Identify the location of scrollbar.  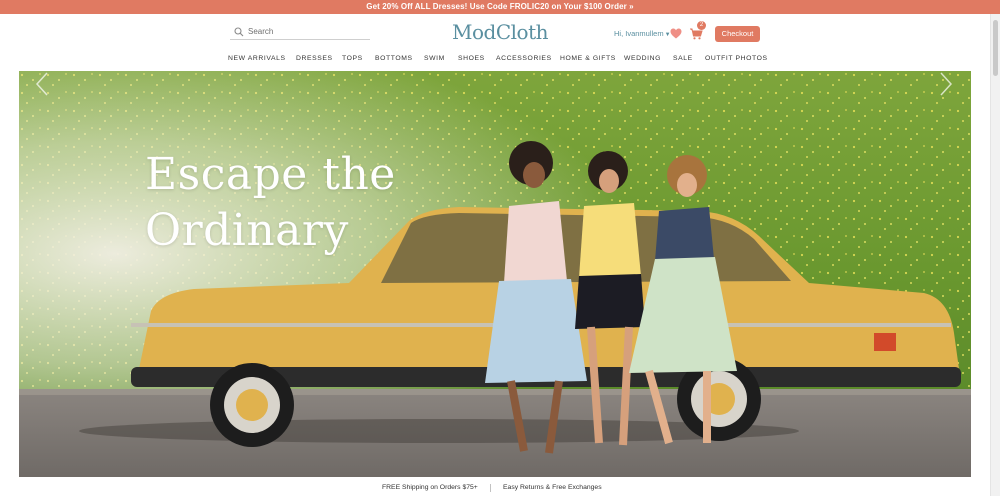
(995, 255).